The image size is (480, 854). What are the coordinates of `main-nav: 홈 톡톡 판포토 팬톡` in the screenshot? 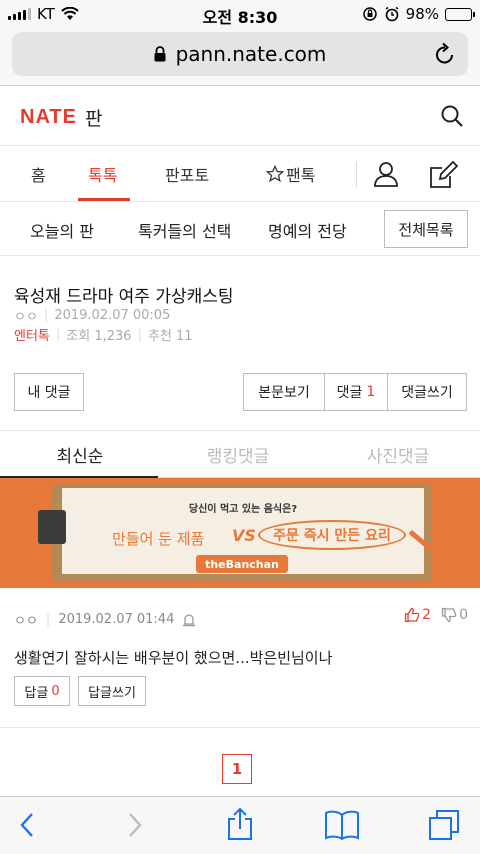 It's located at (240, 174).